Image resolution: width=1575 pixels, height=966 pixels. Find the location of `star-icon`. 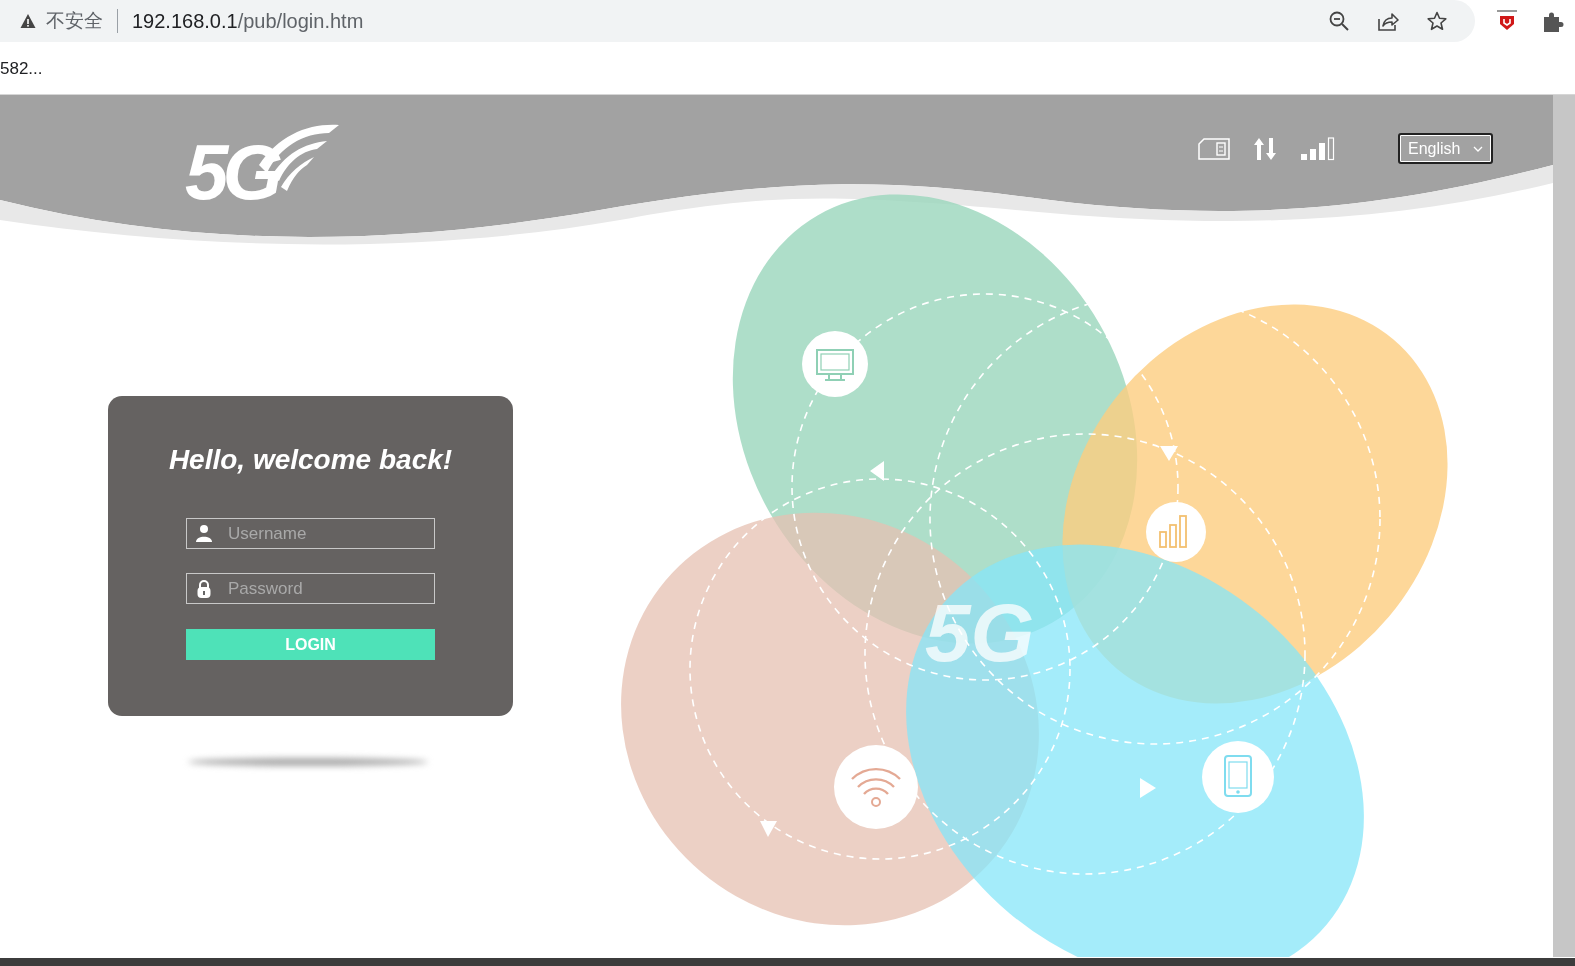

star-icon is located at coordinates (1437, 21).